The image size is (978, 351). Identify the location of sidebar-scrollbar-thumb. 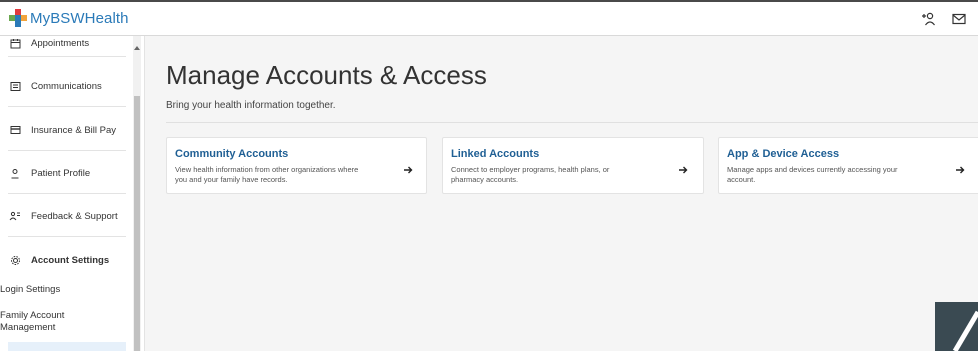
(137, 223).